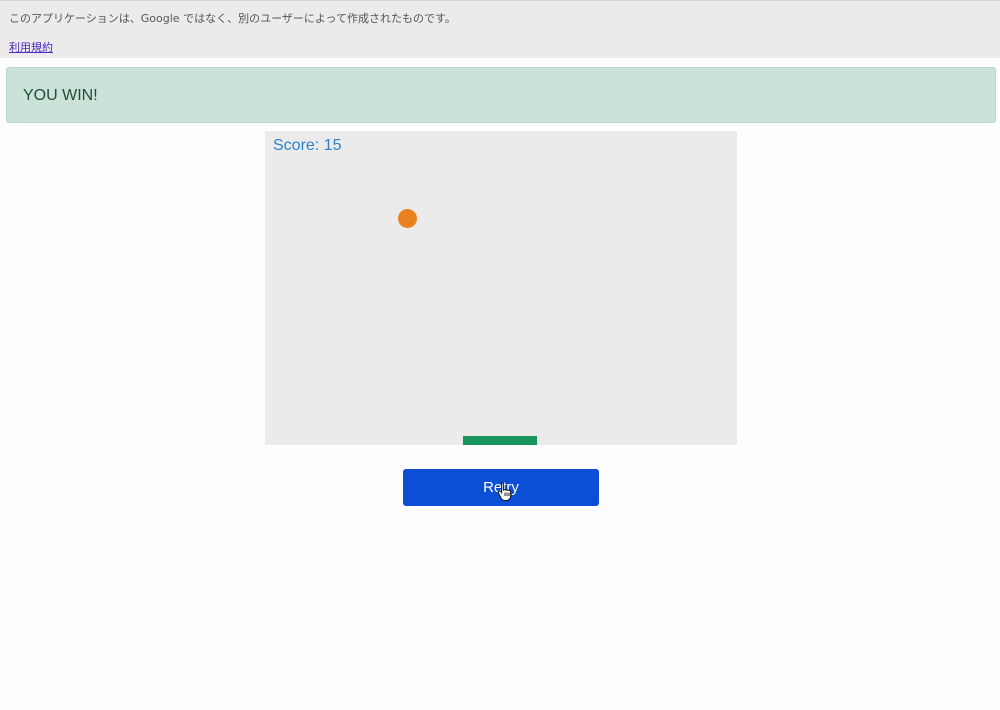 The image size is (1000, 710). Describe the element at coordinates (501, 95) in the screenshot. I see `result-alert: YOU WIN!` at that location.